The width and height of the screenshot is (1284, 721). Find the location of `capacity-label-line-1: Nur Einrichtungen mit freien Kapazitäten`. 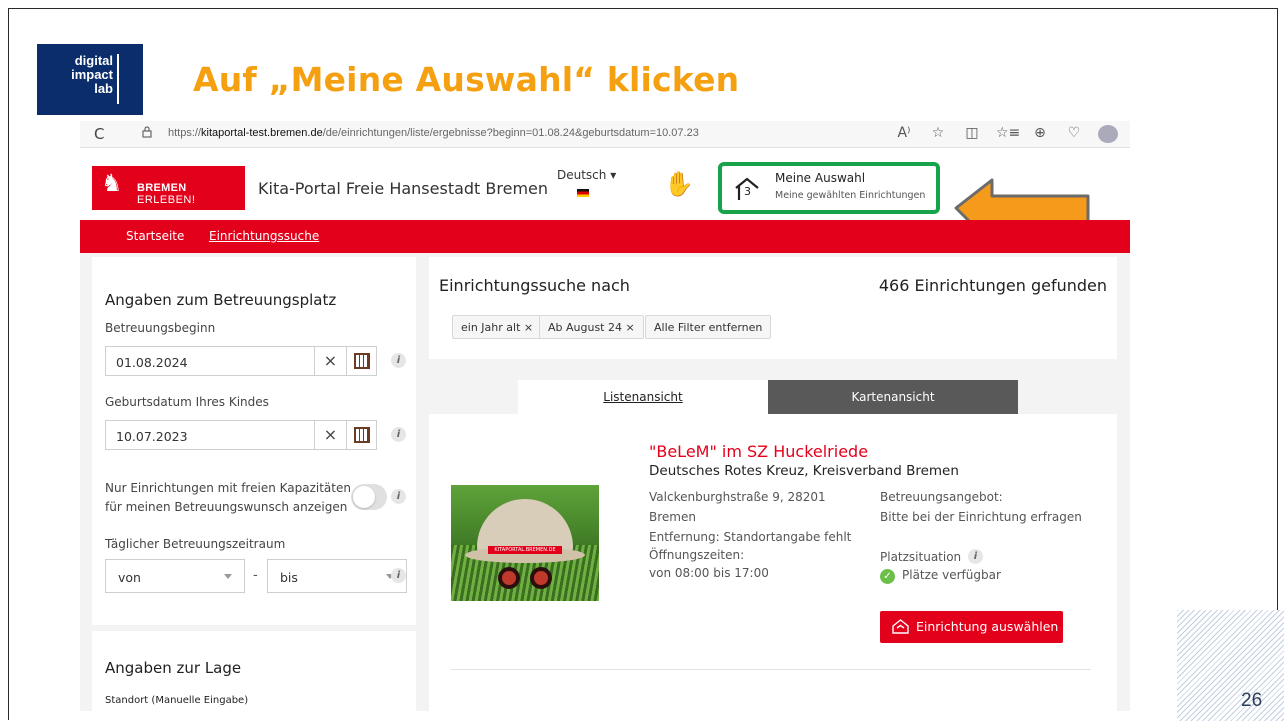

capacity-label-line-1: Nur Einrichtungen mit freien Kapazitäten is located at coordinates (228, 488).